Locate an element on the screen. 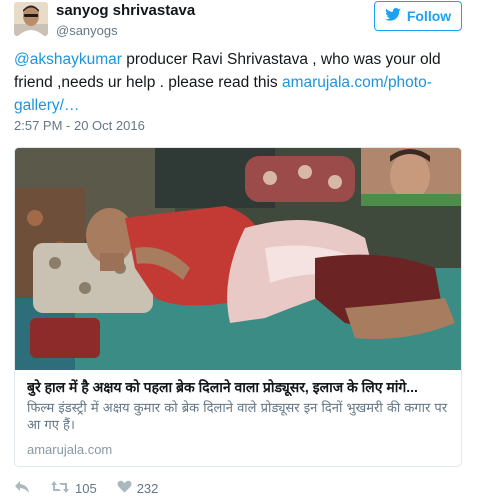 This screenshot has height=500, width=500. retweet-icon is located at coordinates (60, 488).